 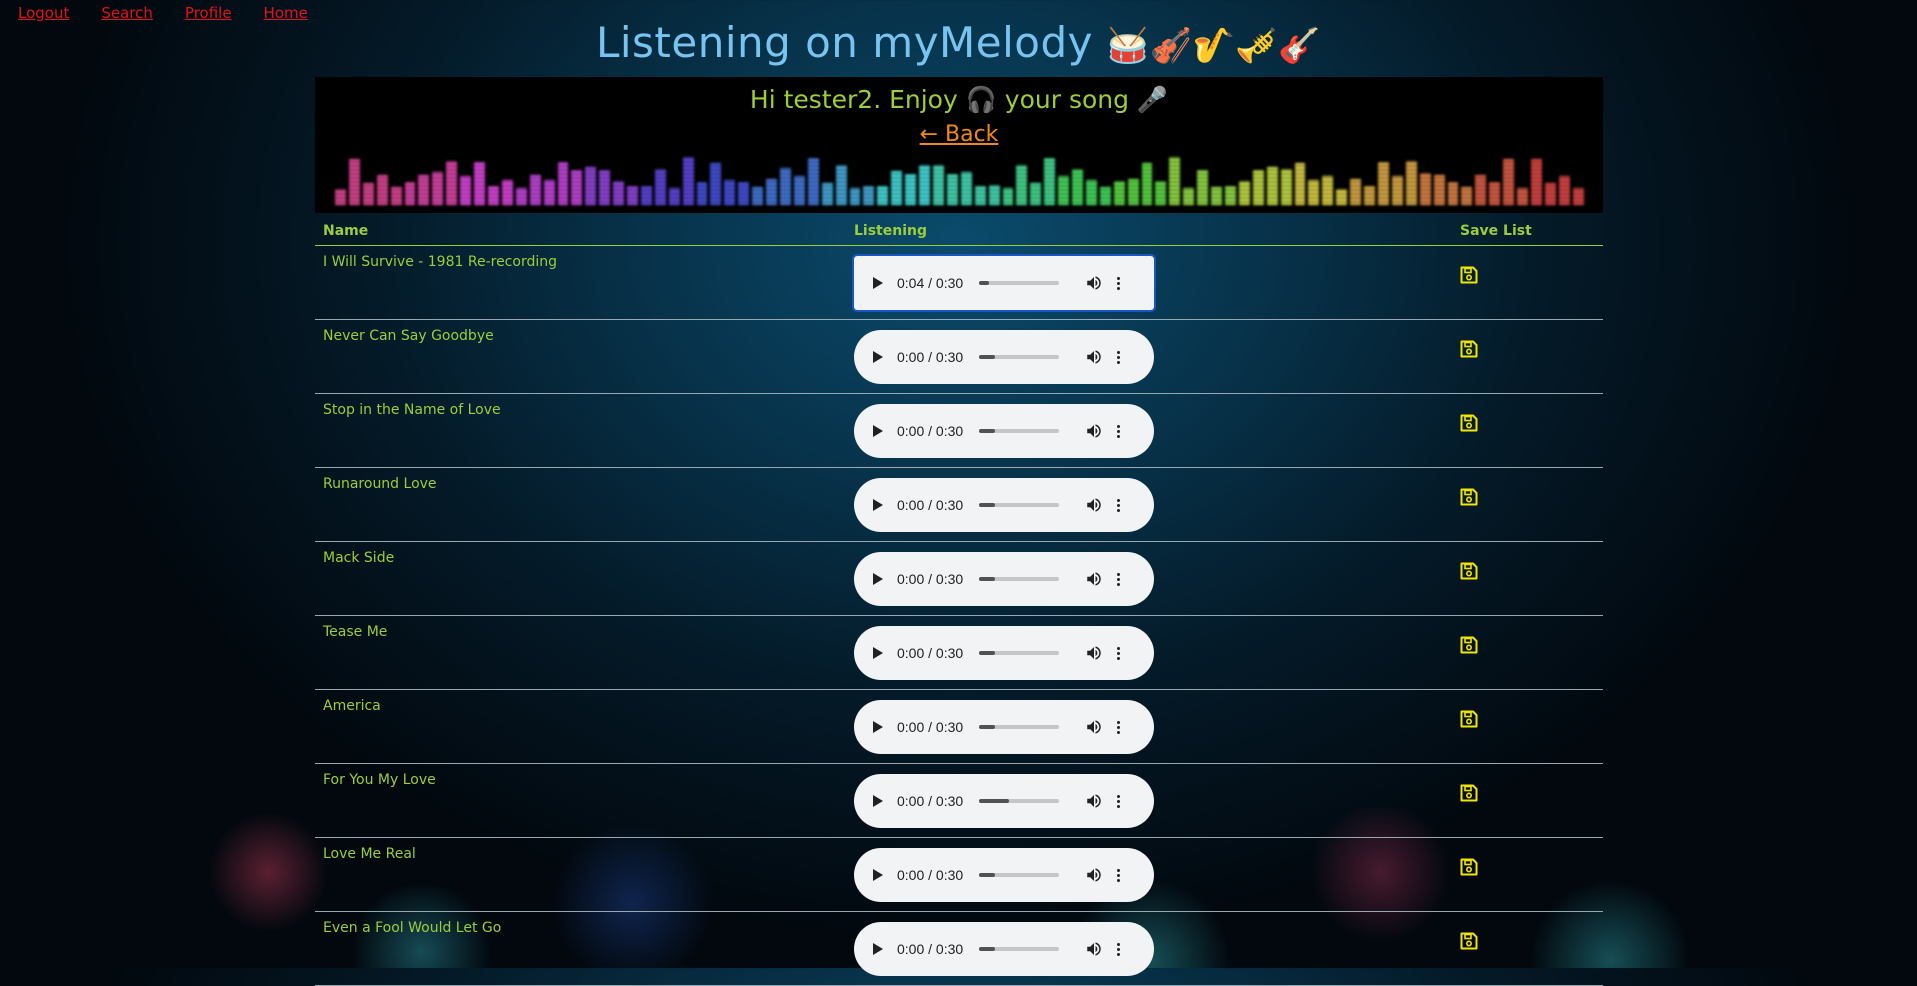 I want to click on page-title: Listening on myMelody 🥁🎻🎷🎺🎸, so click(x=958, y=42).